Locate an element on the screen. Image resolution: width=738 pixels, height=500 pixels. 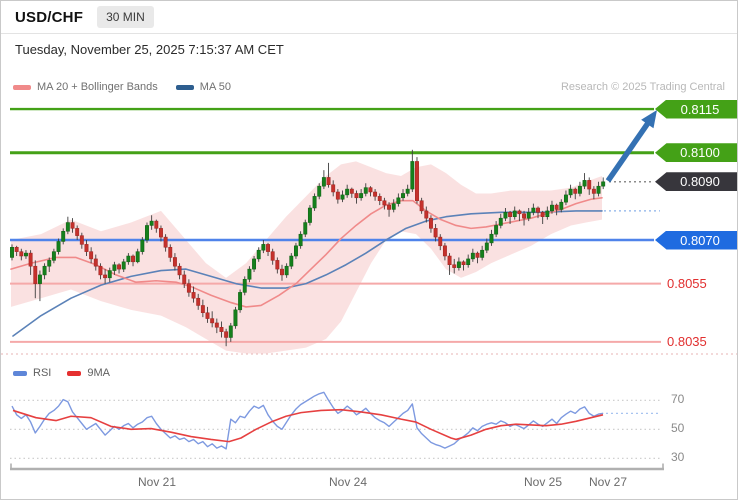
symbol-title: USD/CHF is located at coordinates (49, 17).